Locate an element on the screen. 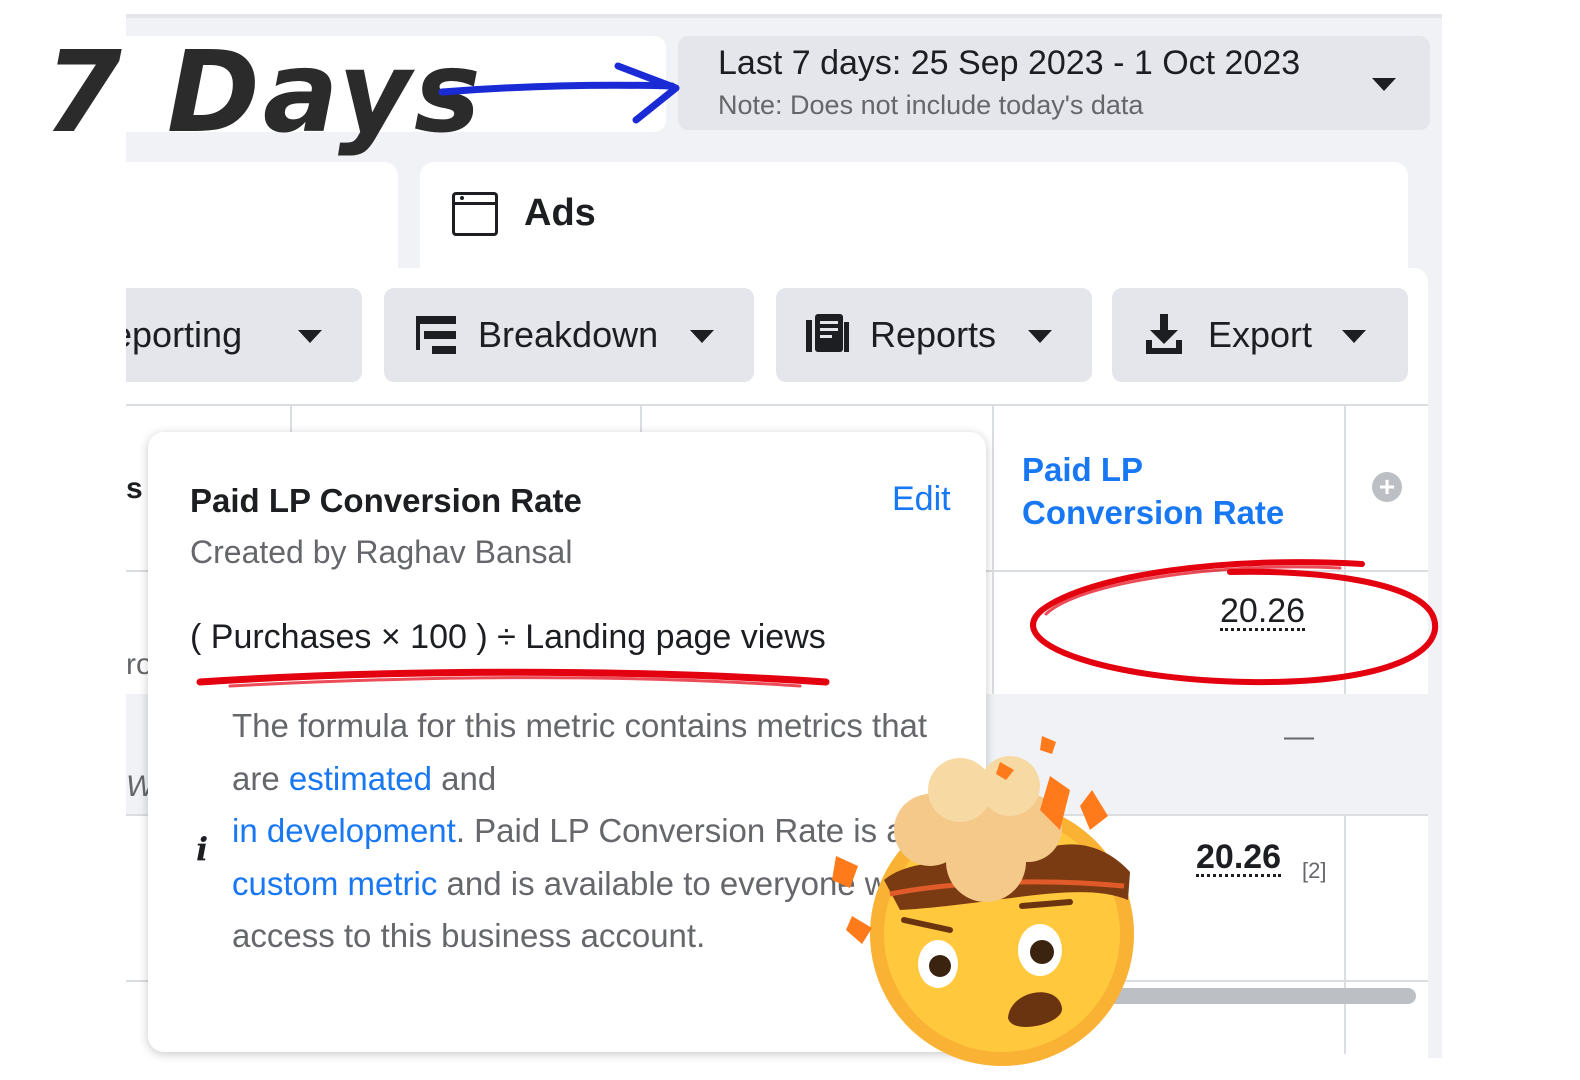 This screenshot has width=1580, height=1080. exploding-head-emoji is located at coordinates (983, 901).